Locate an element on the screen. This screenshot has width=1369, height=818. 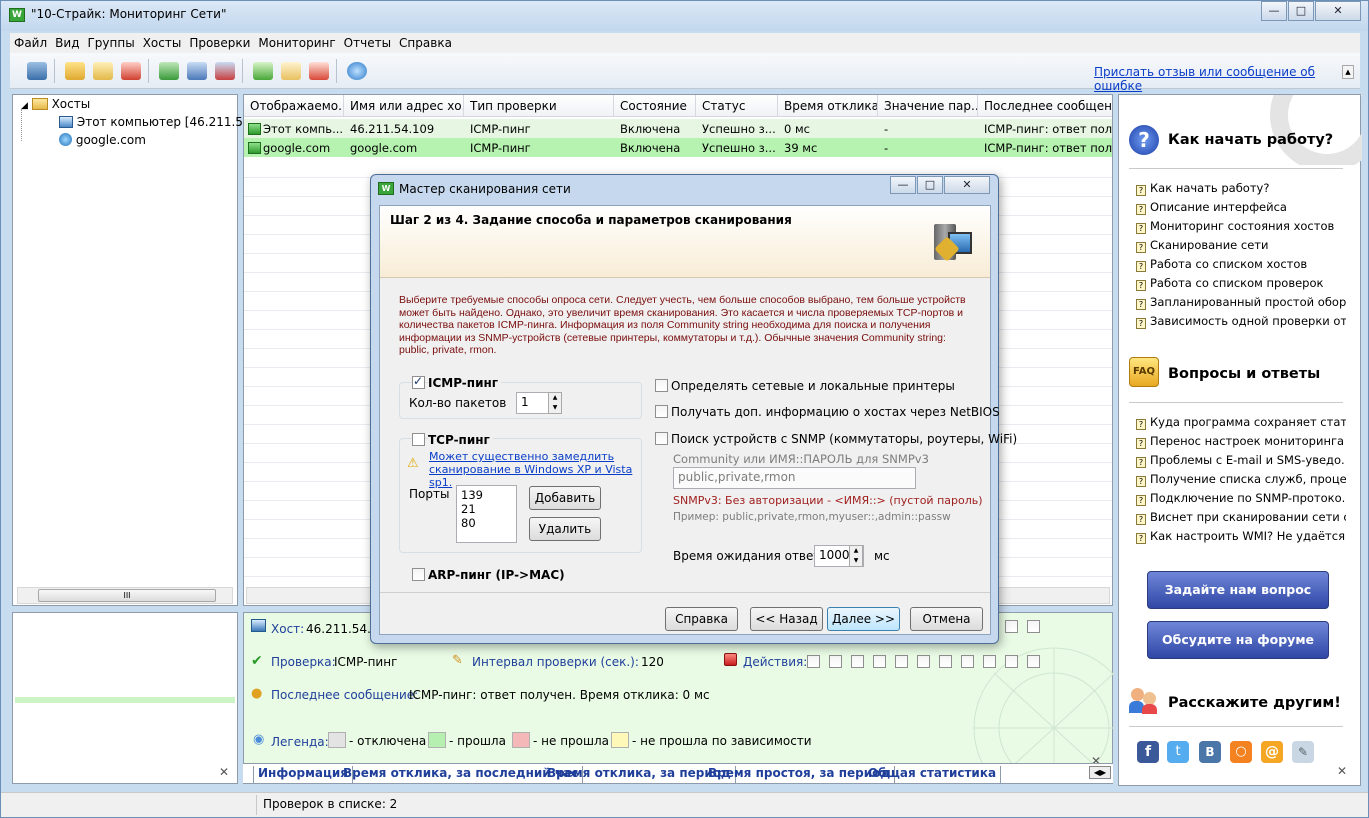
menu-checks: Проверки is located at coordinates (219, 41).